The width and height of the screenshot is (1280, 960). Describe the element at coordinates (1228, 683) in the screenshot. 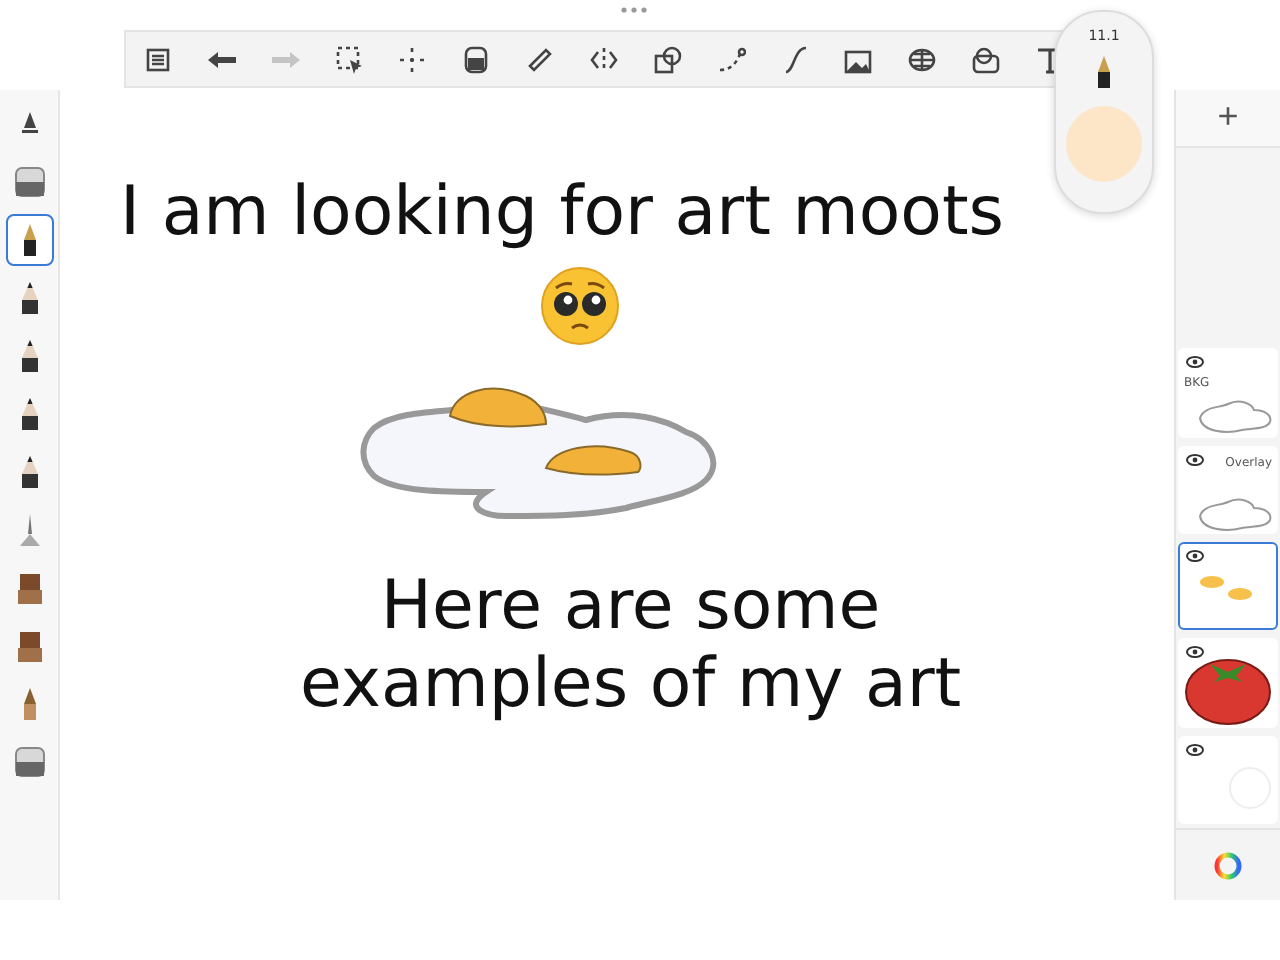

I see `layer-item` at that location.